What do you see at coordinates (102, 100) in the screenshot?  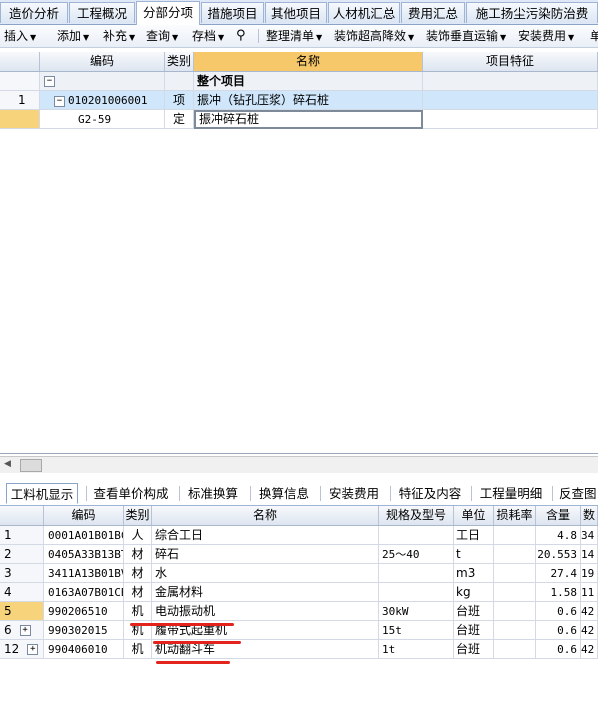 I see `code-cell: −010201006001` at bounding box center [102, 100].